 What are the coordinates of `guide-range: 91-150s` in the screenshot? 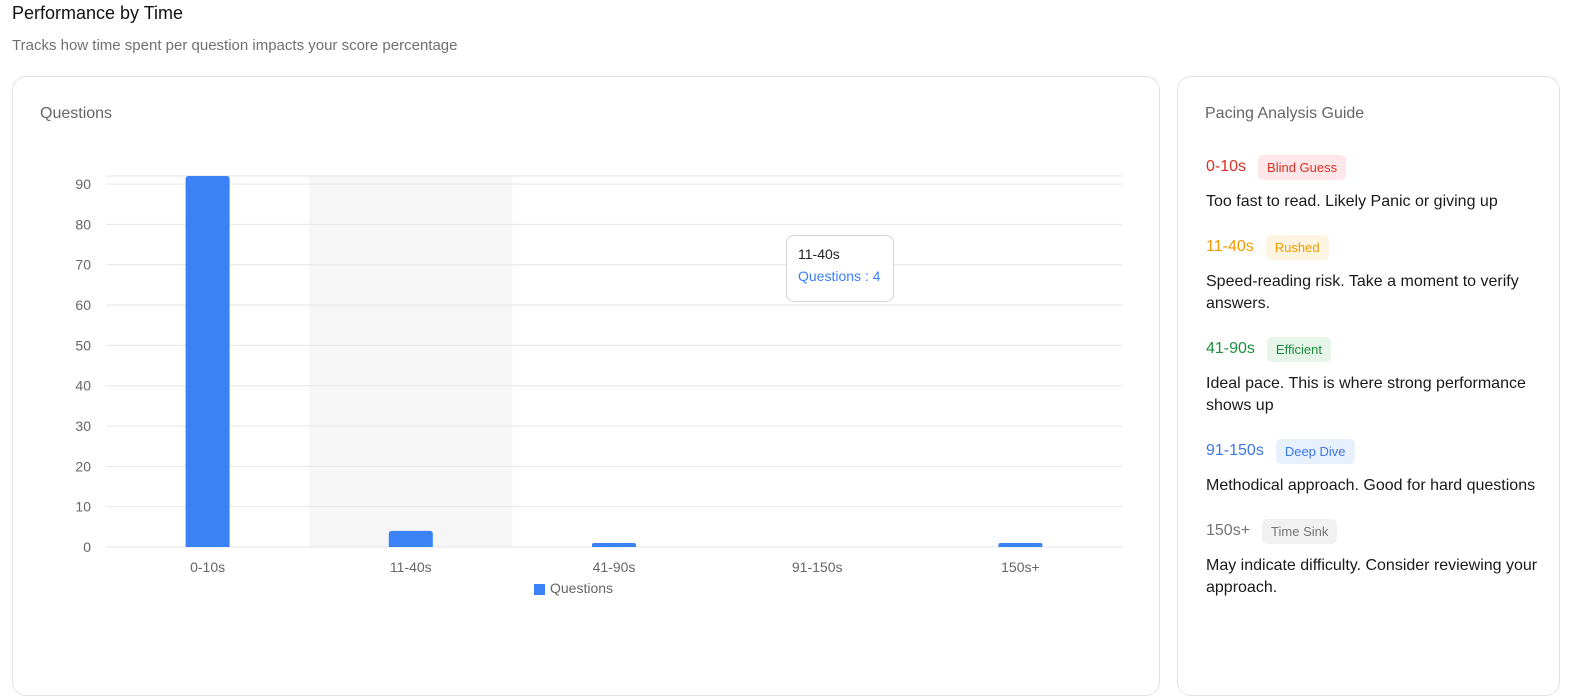 It's located at (1235, 450).